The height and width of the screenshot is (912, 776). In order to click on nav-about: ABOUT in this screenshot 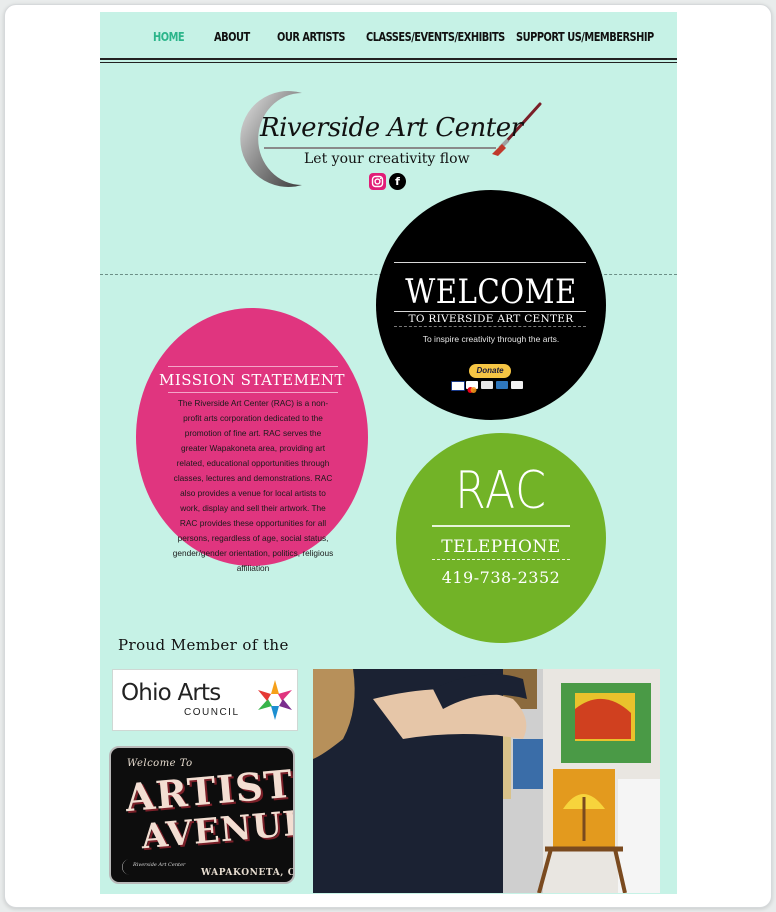, I will do `click(232, 37)`.